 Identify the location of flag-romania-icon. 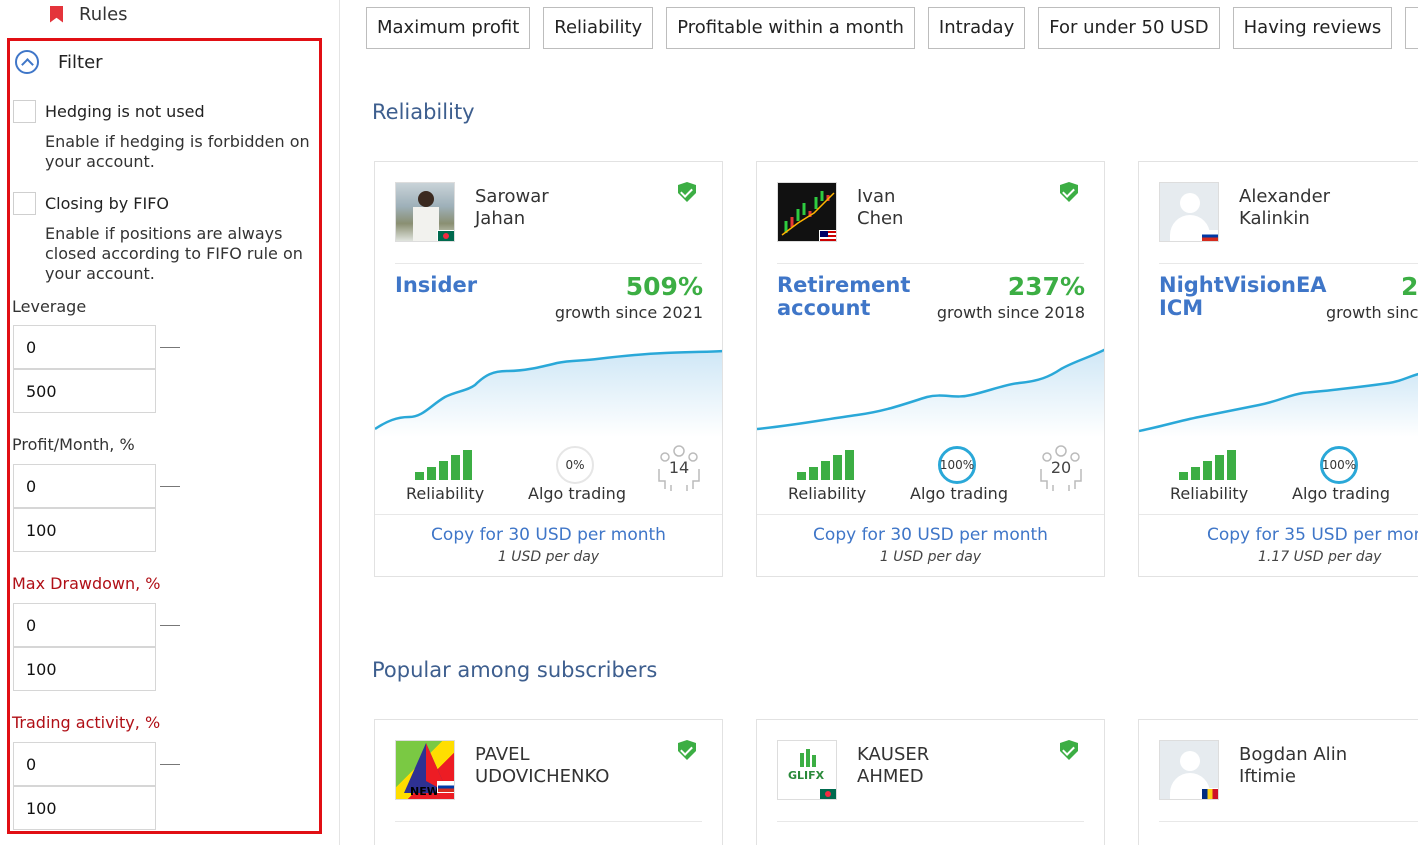
(1209, 793).